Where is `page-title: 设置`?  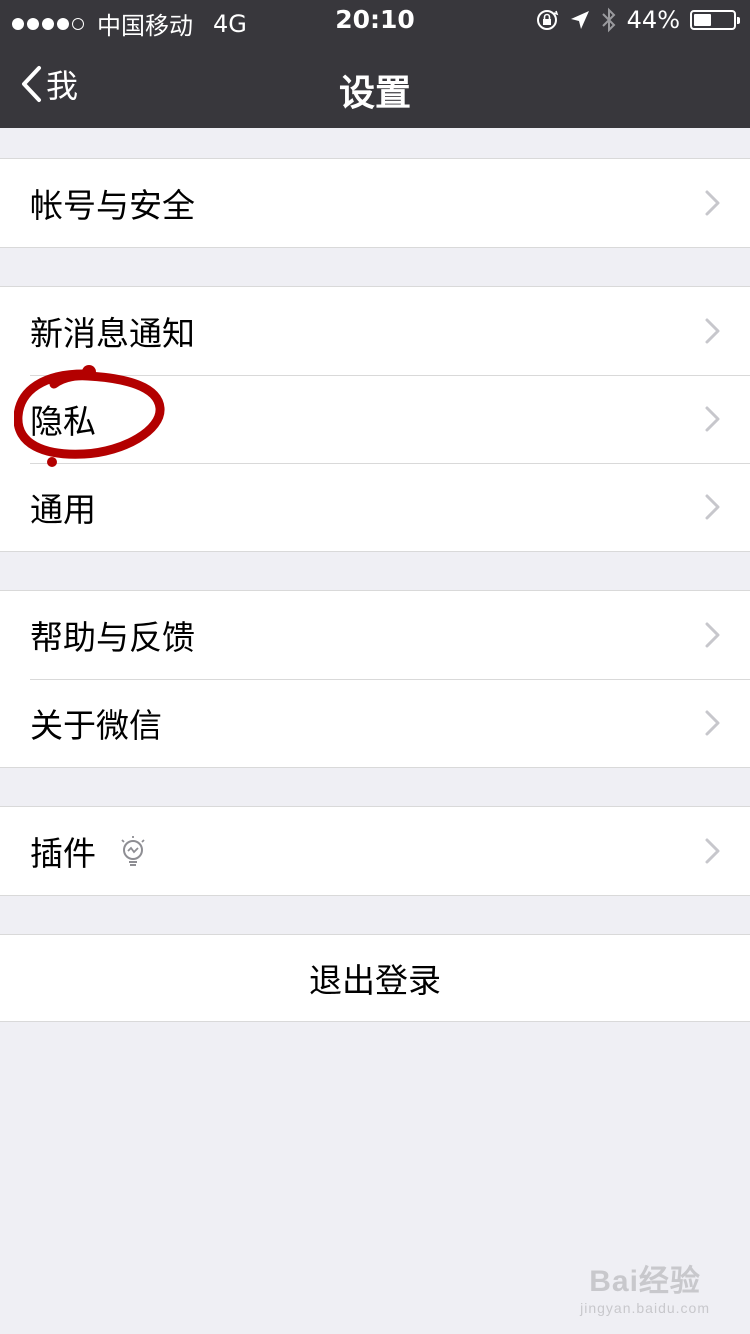
page-title: 设置 is located at coordinates (374, 93).